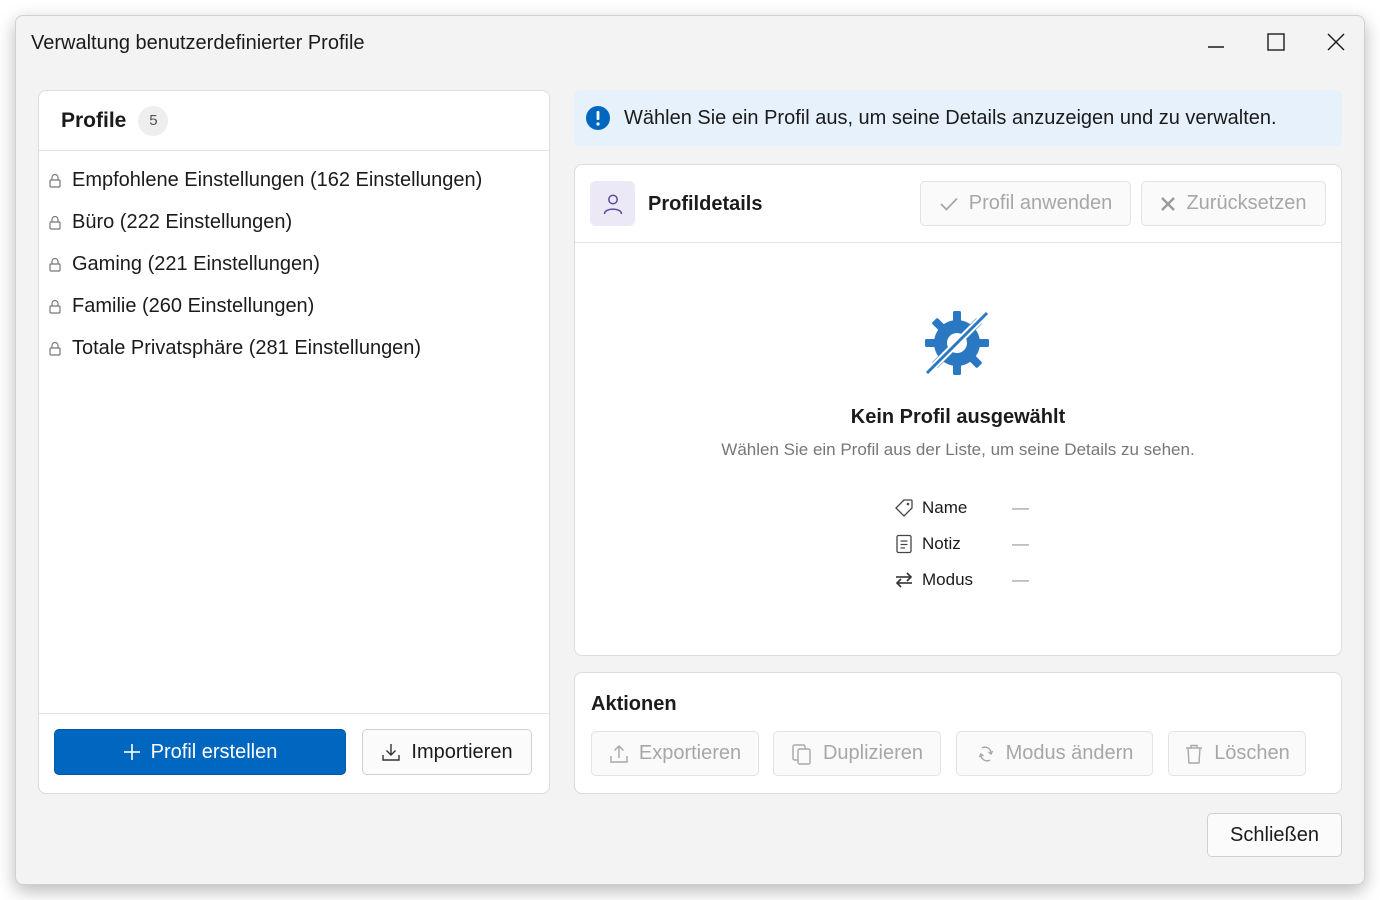 The height and width of the screenshot is (900, 1380). I want to click on profile-item-gaming: Gaming (221 Einstellungen), so click(294, 264).